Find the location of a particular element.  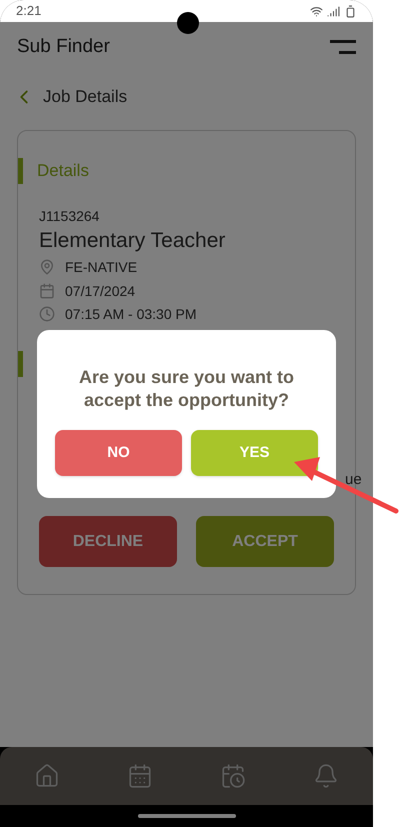

no-button: NO is located at coordinates (118, 453).